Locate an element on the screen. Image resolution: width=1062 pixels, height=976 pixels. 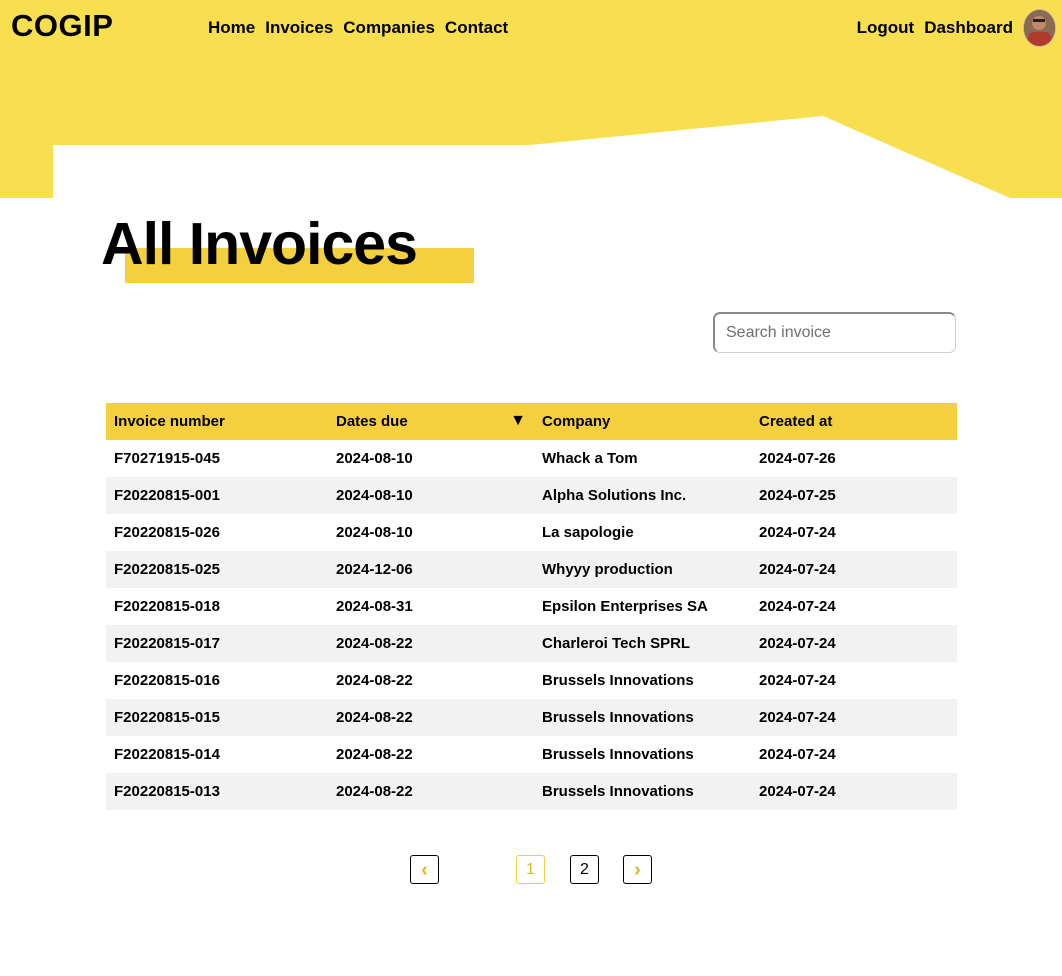
page-title: All Invoices is located at coordinates (259, 244).